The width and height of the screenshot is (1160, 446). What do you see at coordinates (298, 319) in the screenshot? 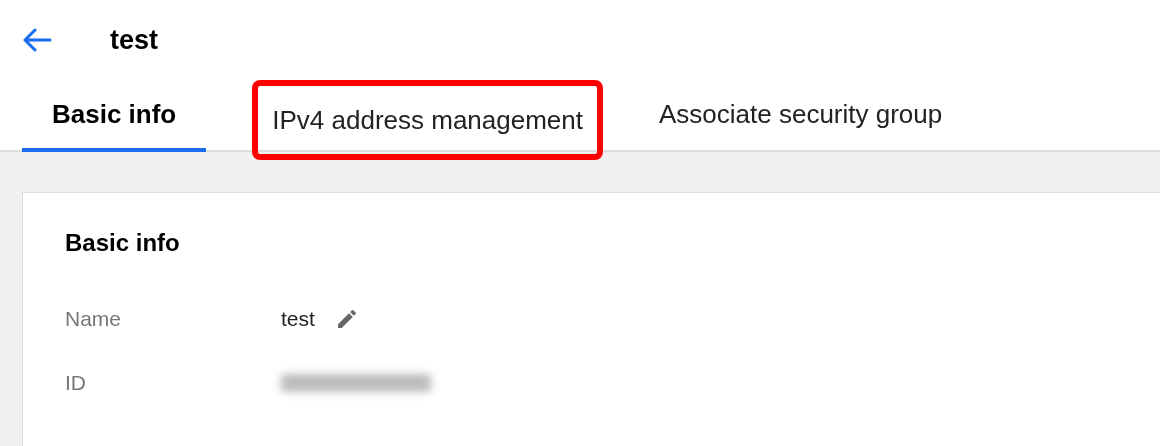
I see `field-value: test` at bounding box center [298, 319].